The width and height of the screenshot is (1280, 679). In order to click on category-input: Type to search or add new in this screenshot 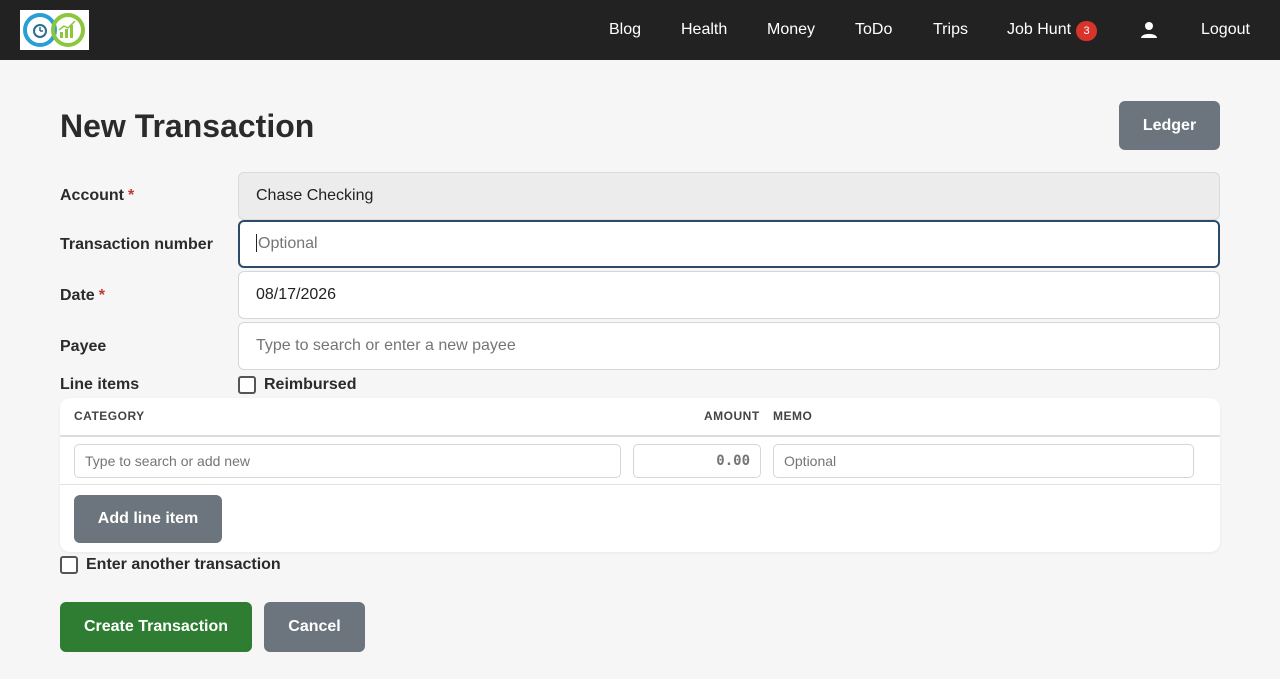, I will do `click(347, 461)`.